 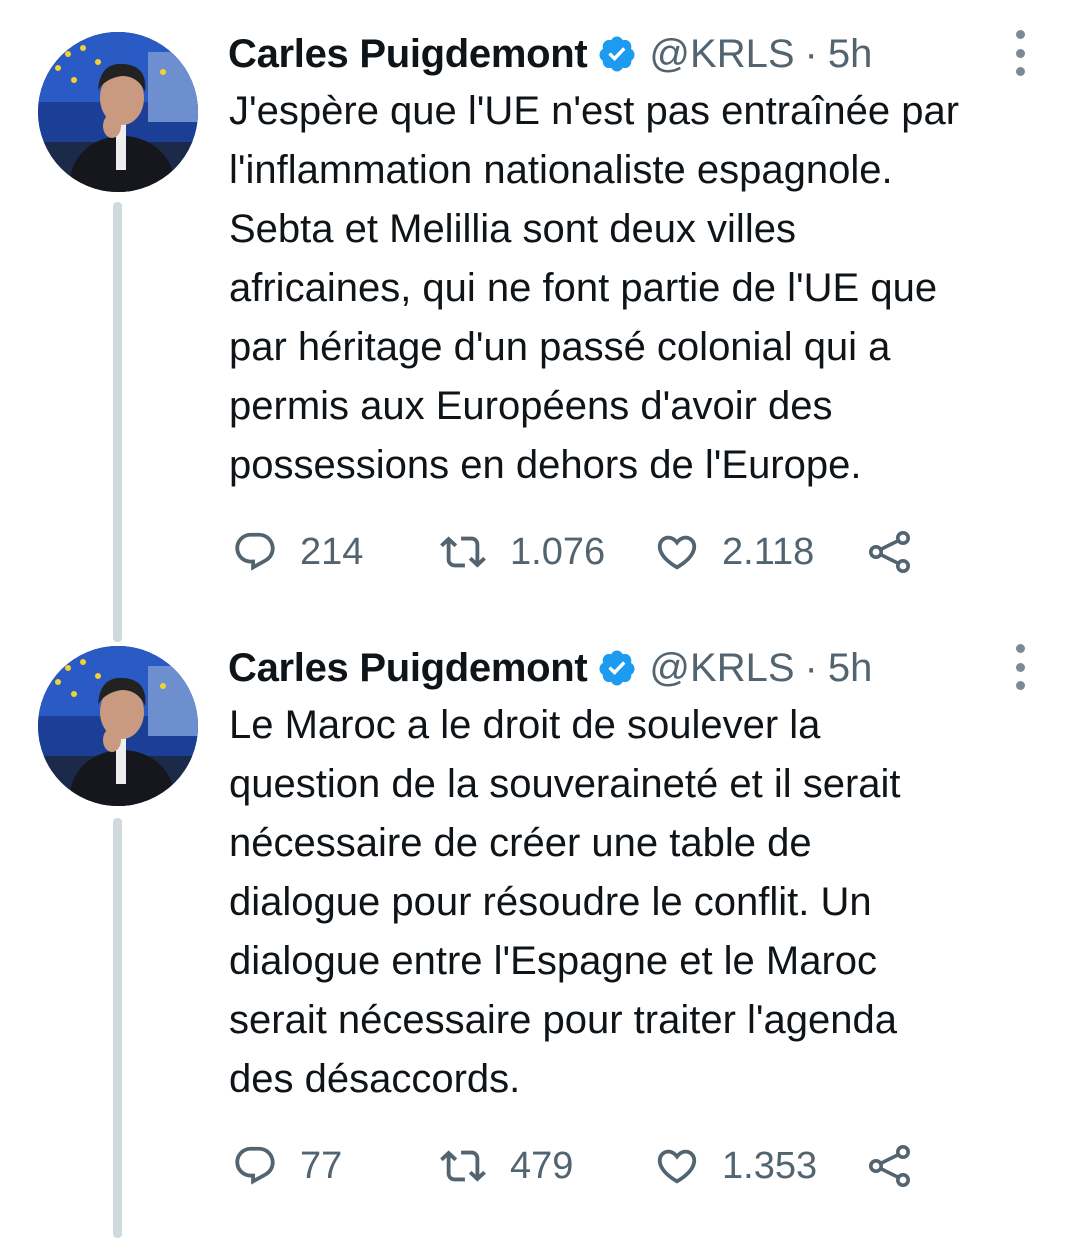 I want to click on like-count: 2.118, so click(x=768, y=551).